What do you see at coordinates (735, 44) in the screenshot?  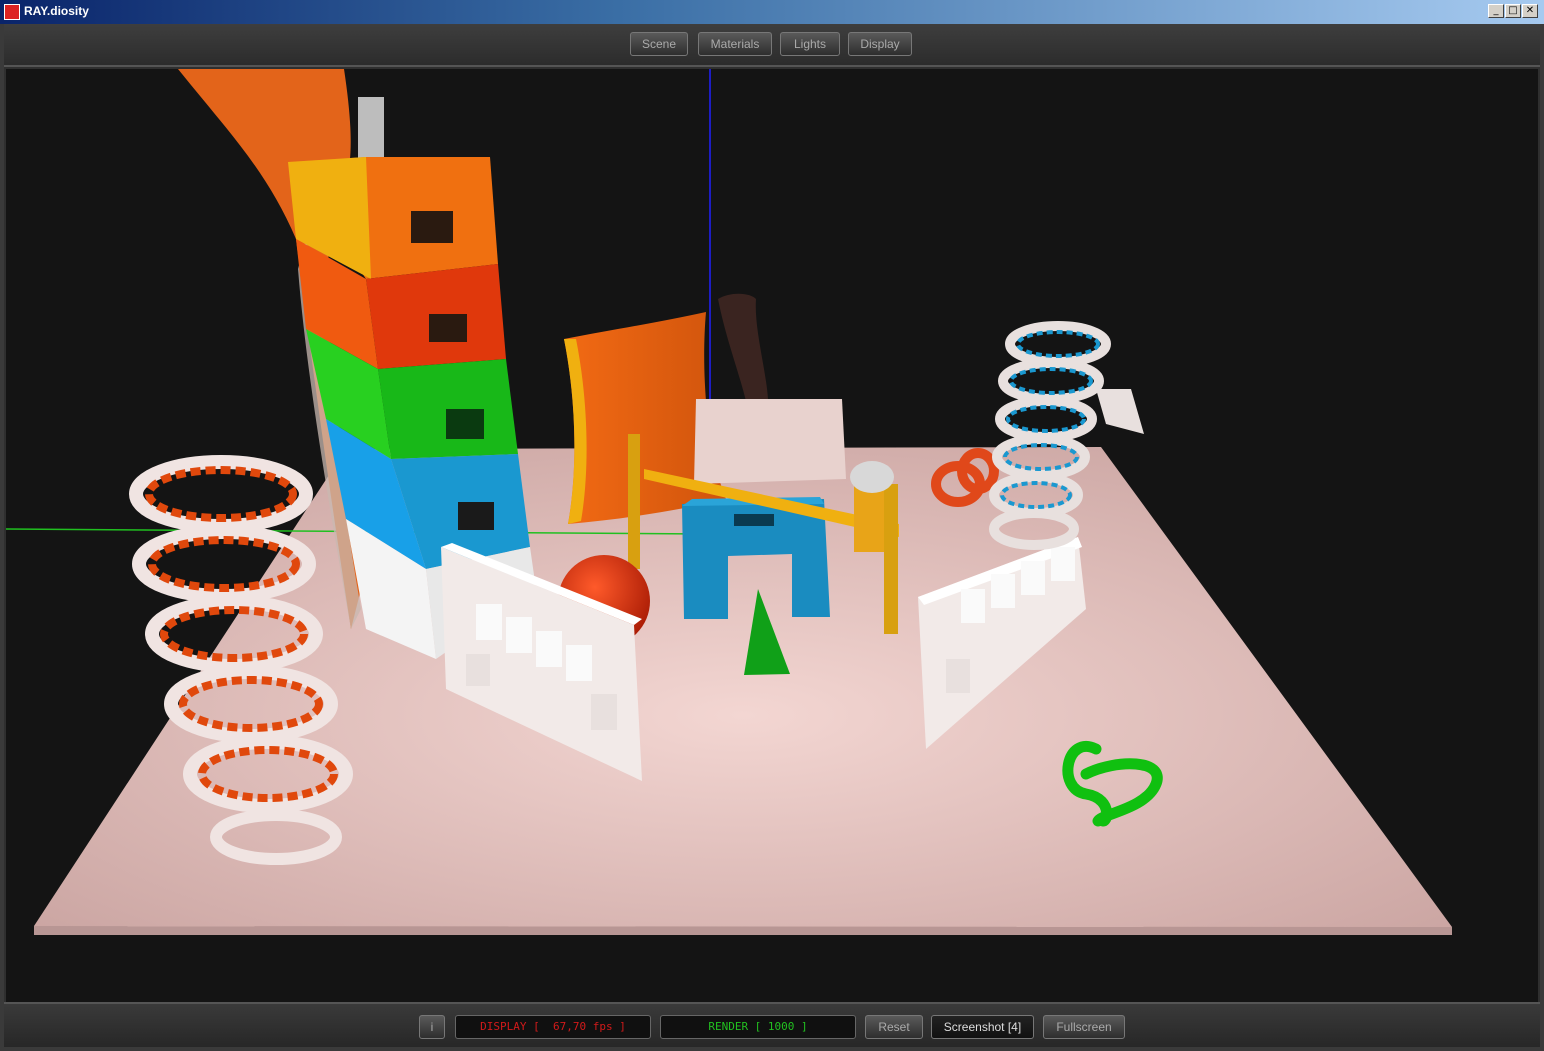 I see `tab-materials: Materials` at bounding box center [735, 44].